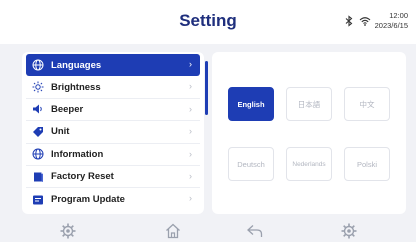  Describe the element at coordinates (67, 109) in the screenshot. I see `sidebar-item-label: Beeper` at that location.